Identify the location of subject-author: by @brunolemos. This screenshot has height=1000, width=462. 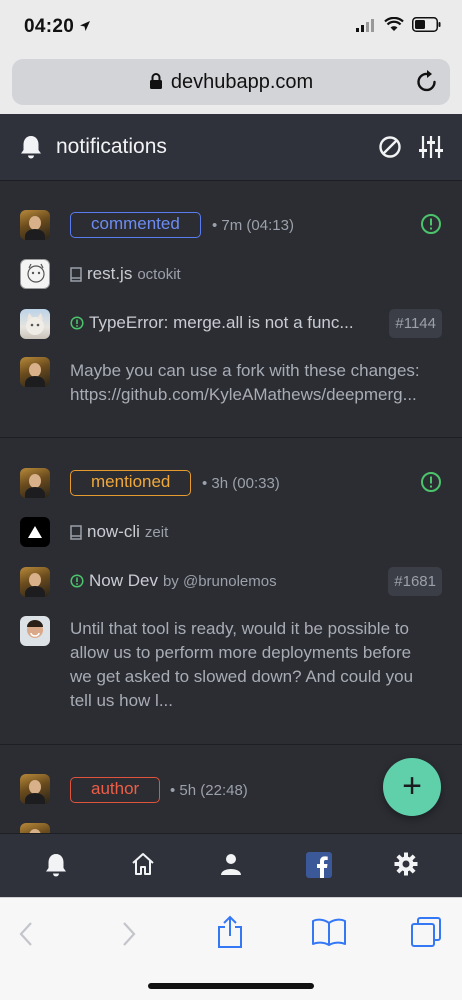
(219, 581).